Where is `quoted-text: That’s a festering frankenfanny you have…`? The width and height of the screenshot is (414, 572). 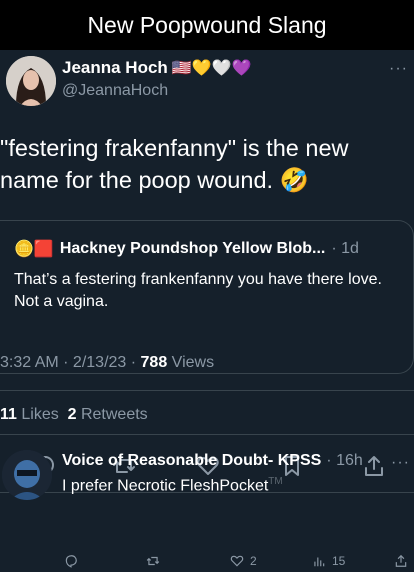 quoted-text: That’s a festering frankenfanny you have… is located at coordinates (198, 290).